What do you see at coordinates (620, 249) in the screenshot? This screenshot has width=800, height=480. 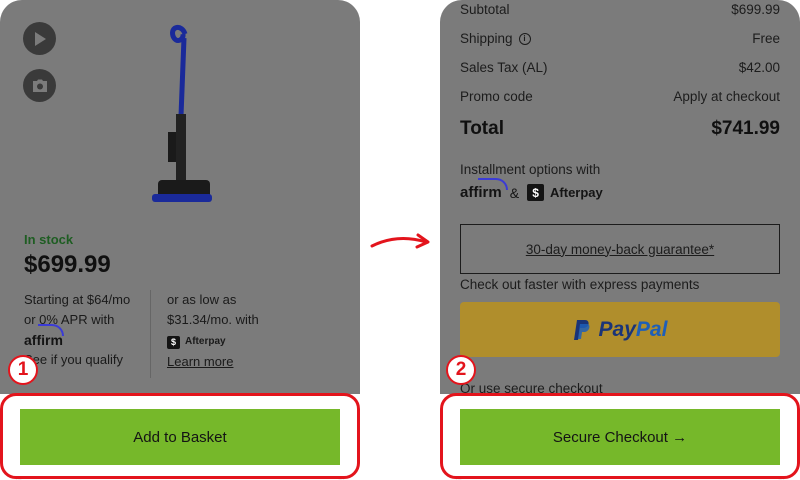 I see `money-back-guarantee-link: 30-day money-back guarantee*` at bounding box center [620, 249].